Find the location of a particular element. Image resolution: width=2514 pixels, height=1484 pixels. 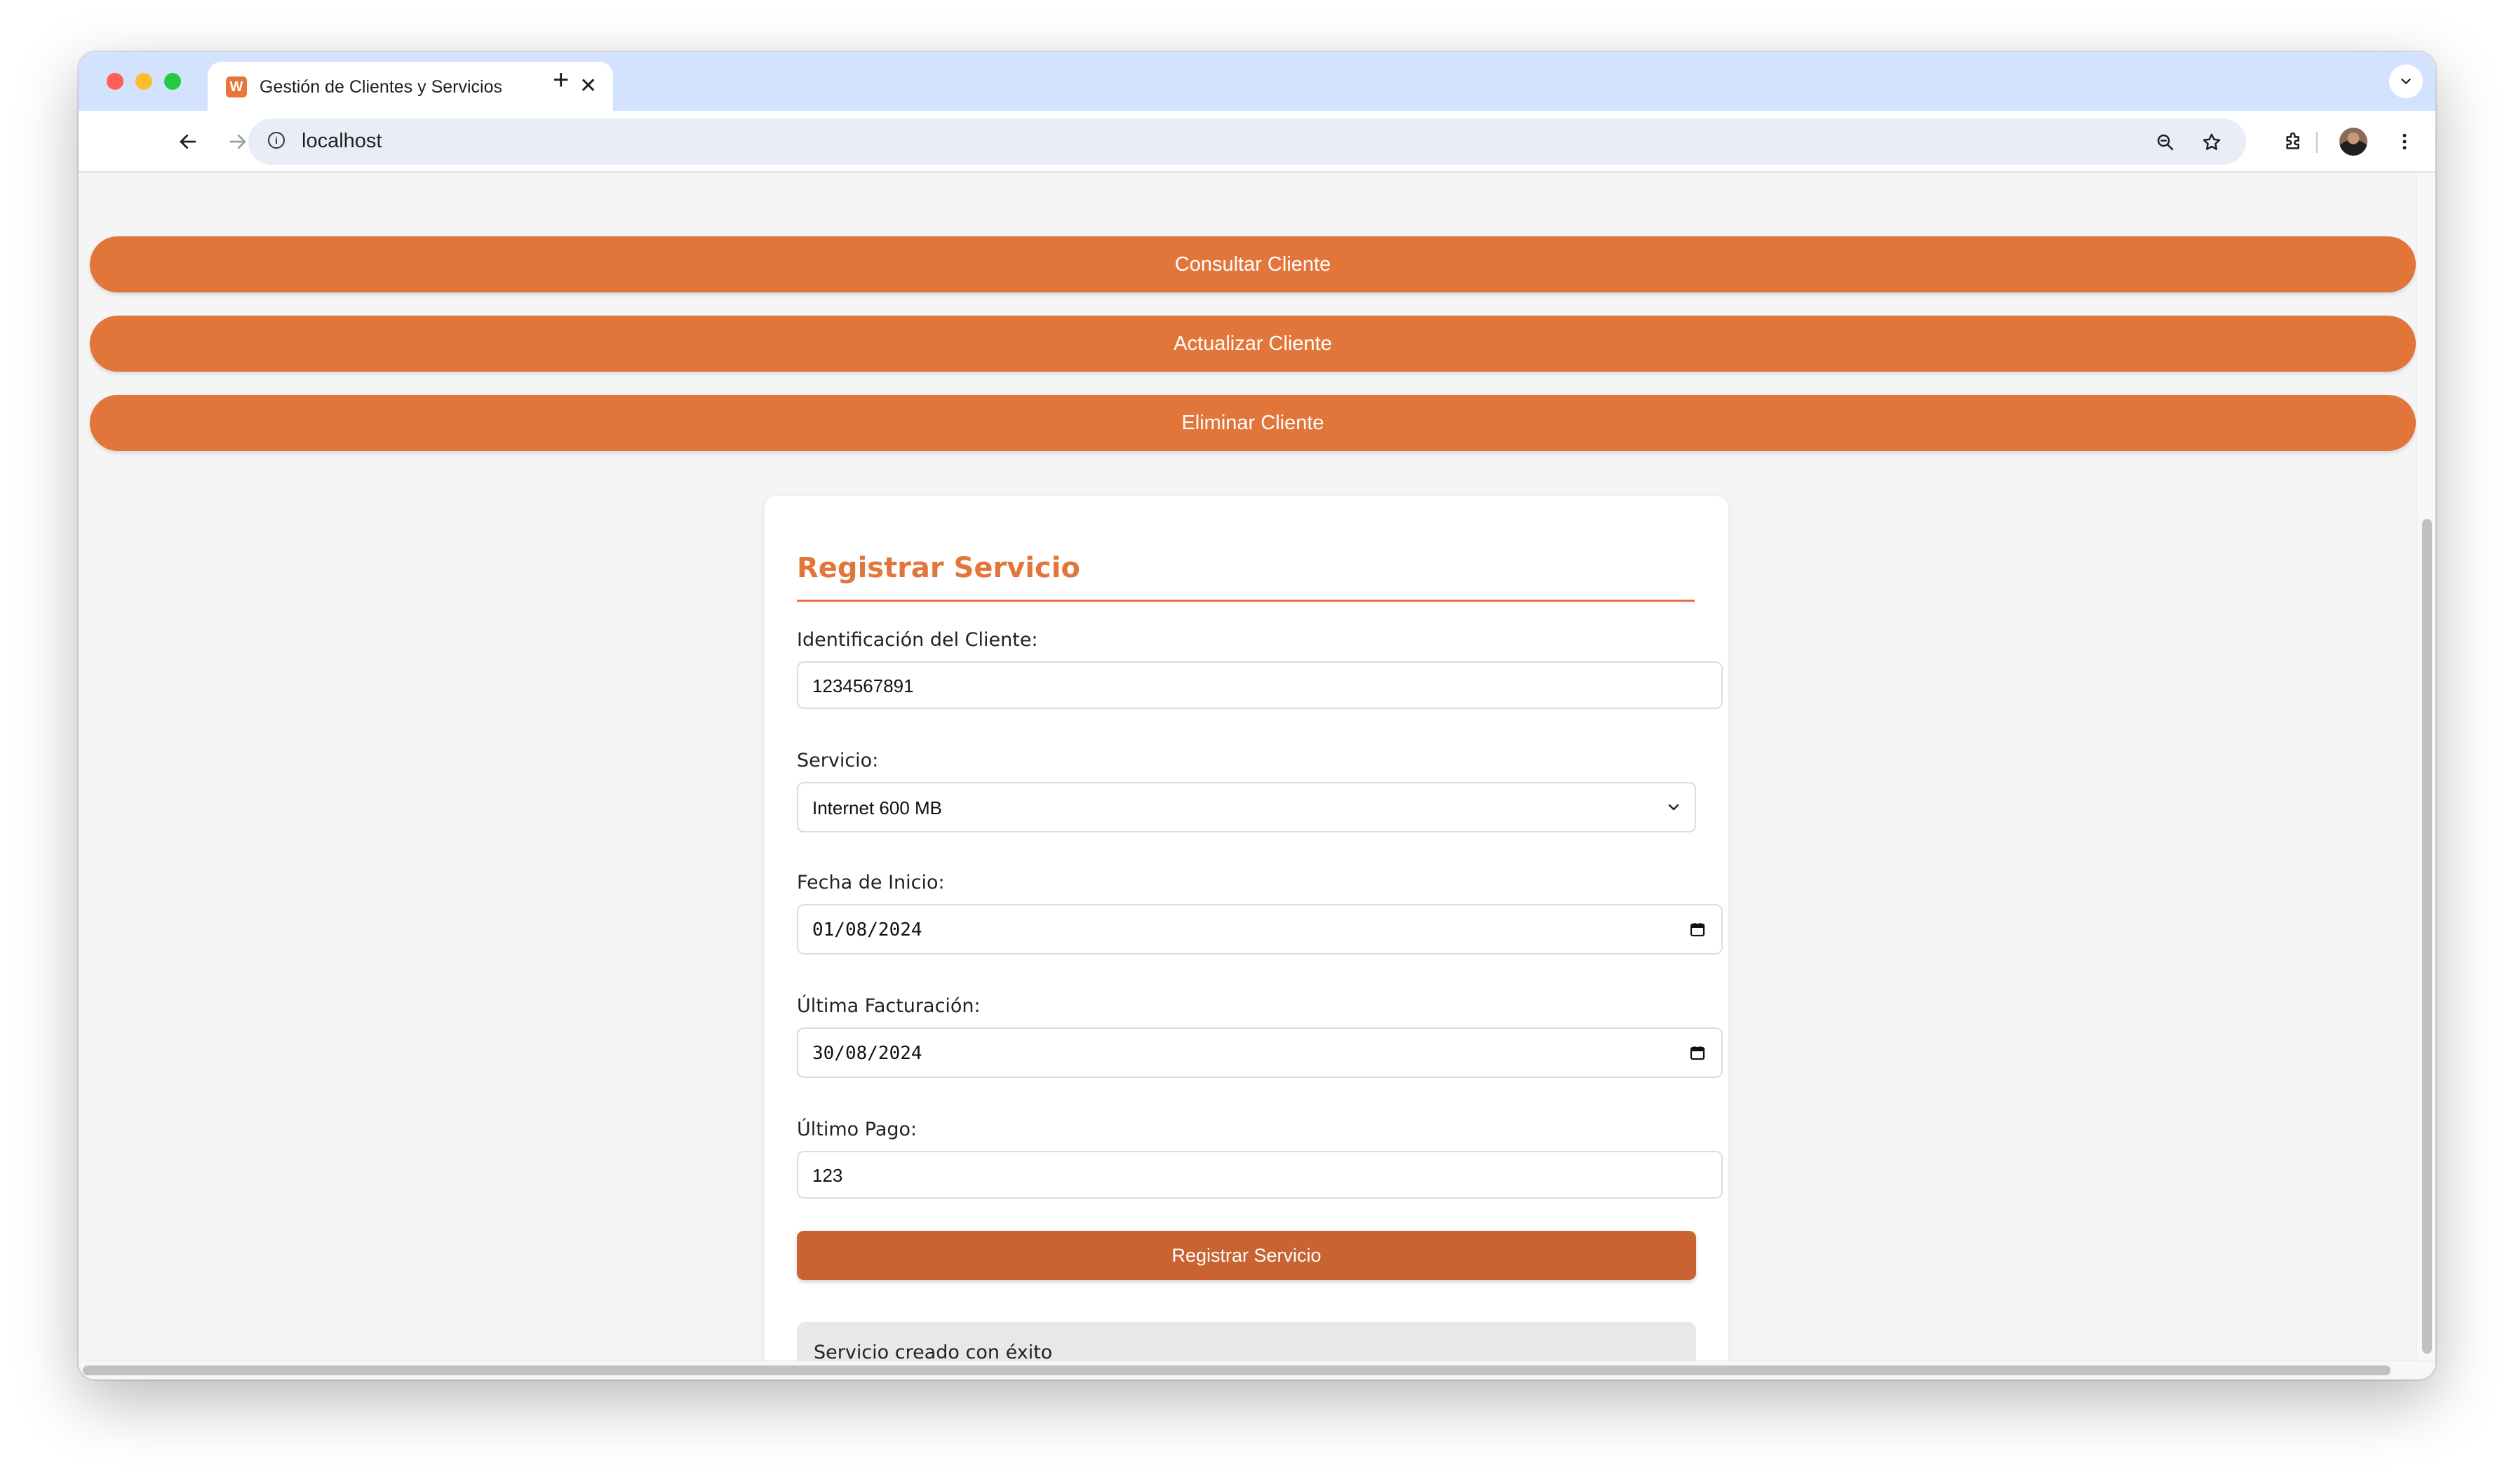

result-message-box: Servicio creado con éxito is located at coordinates (1247, 1342).